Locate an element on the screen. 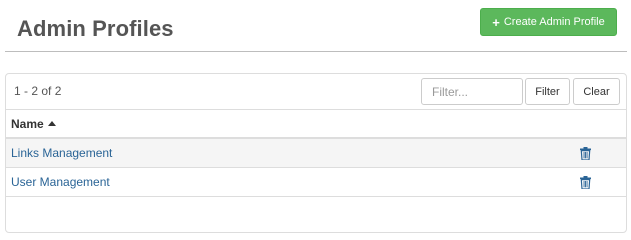  profile-link: User Management is located at coordinates (60, 182).